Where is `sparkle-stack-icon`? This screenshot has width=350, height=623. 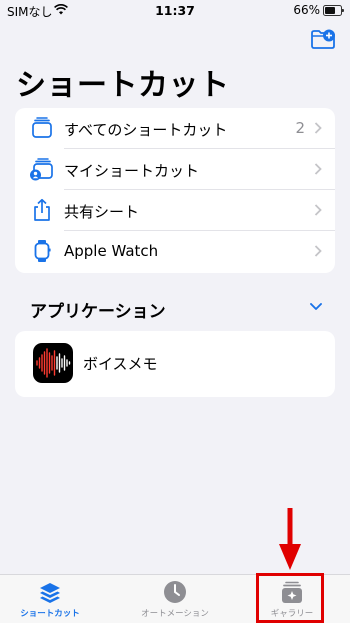 sparkle-stack-icon is located at coordinates (292, 592).